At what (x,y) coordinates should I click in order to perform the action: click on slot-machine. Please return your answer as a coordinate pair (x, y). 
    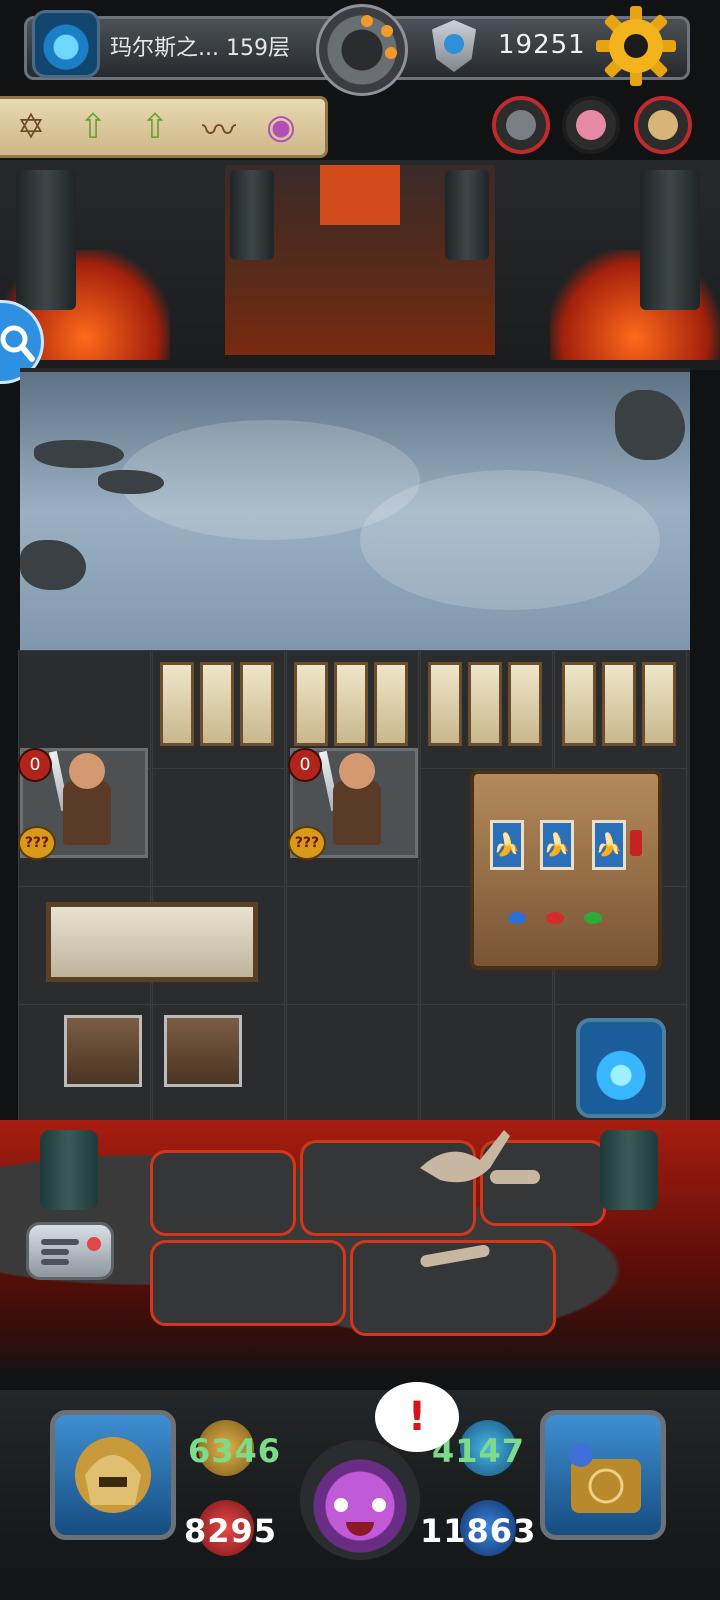
    Looking at the image, I should click on (566, 870).